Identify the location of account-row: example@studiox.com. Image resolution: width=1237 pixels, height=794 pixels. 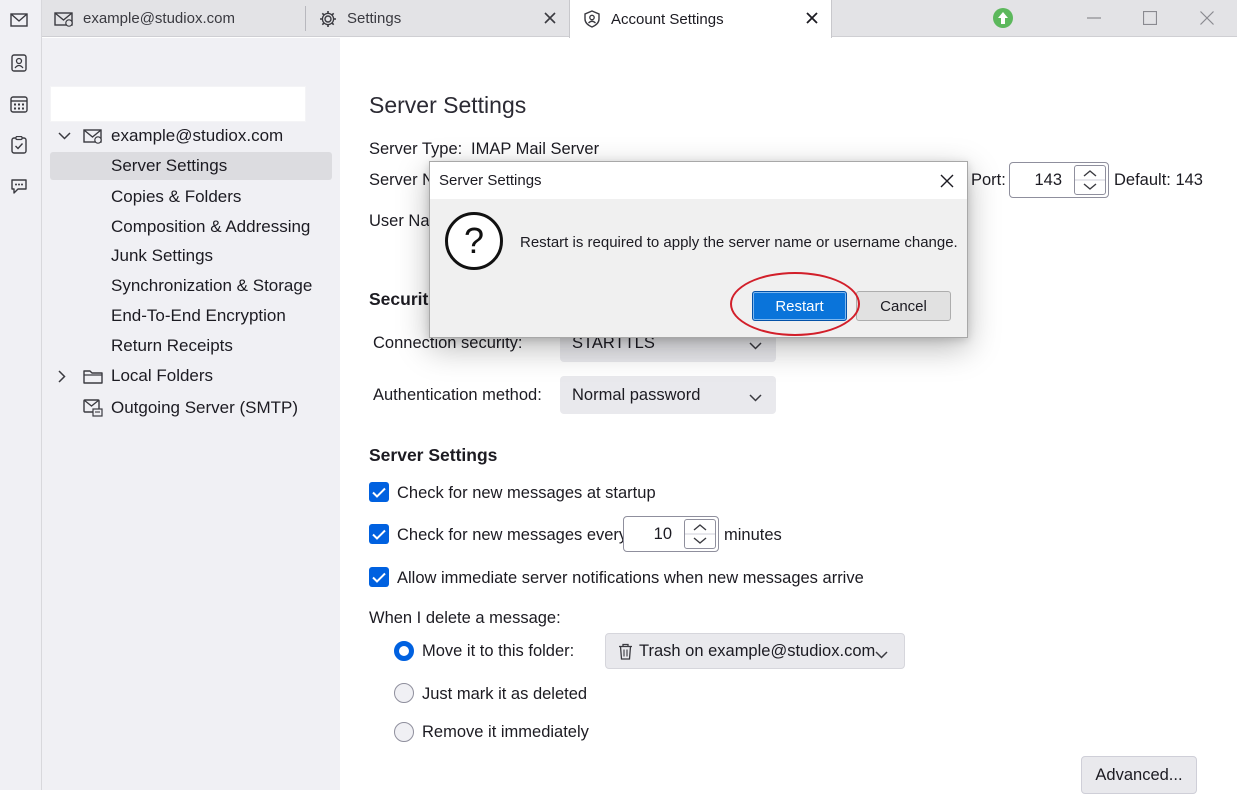
(170, 136).